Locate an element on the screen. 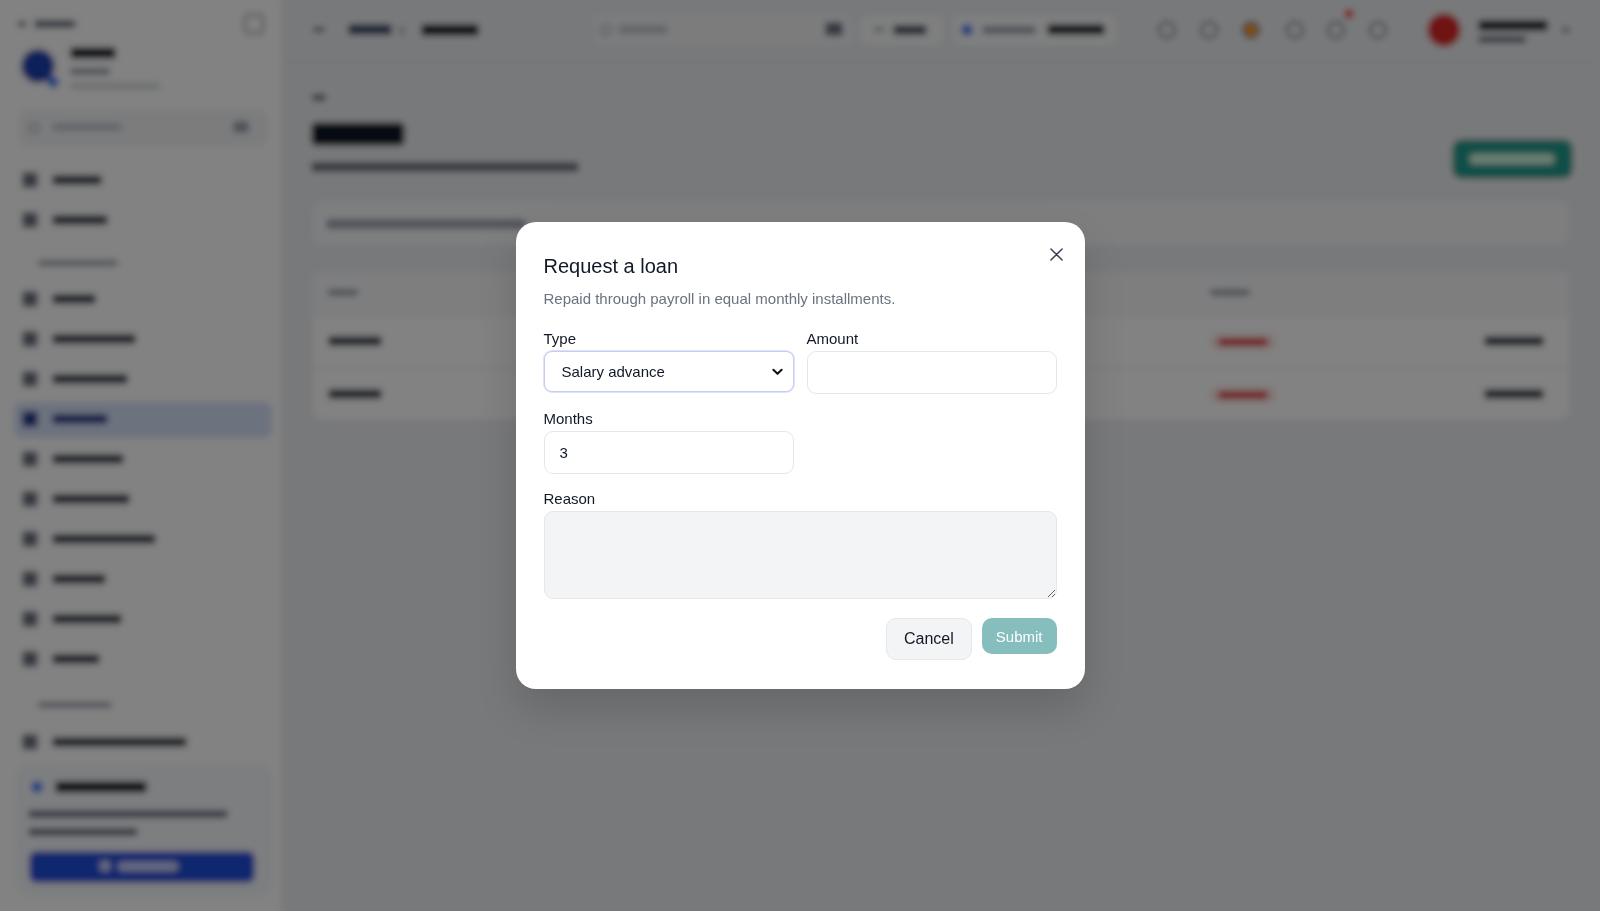 This screenshot has width=1600, height=911. close-icon is located at coordinates (1056, 254).